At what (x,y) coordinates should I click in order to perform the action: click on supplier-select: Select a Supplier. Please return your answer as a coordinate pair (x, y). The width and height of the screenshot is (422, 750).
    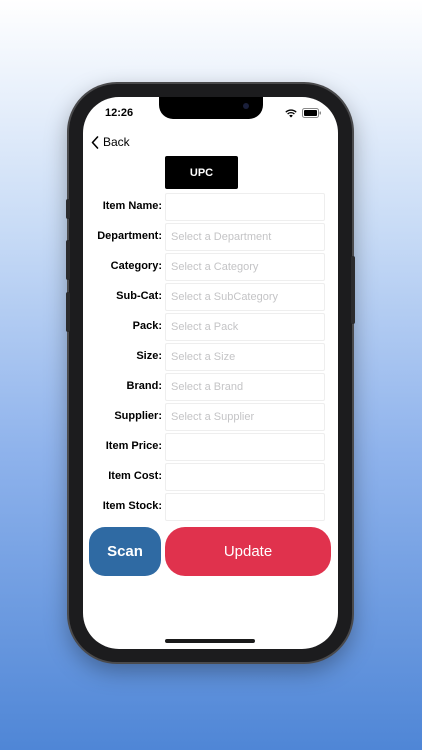
    Looking at the image, I should click on (245, 417).